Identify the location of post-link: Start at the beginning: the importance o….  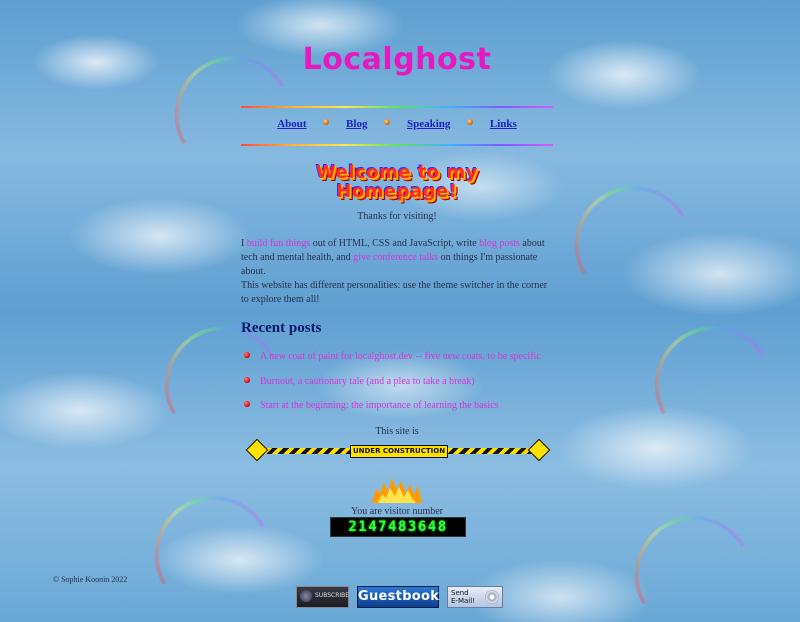
(379, 405).